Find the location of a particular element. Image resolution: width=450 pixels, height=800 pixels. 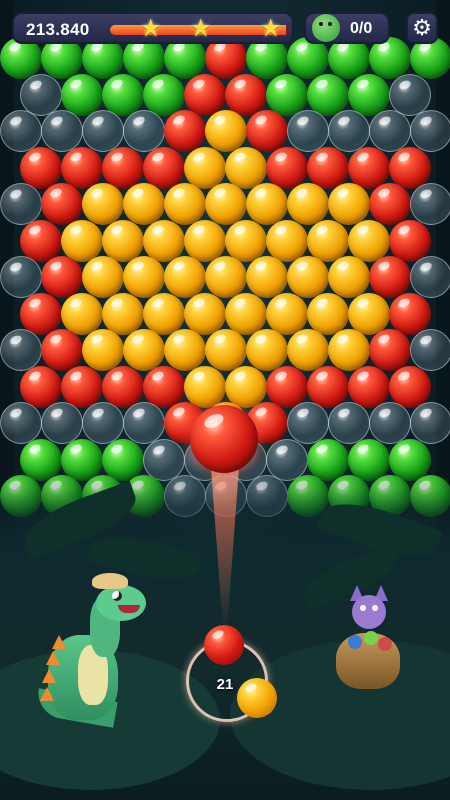

next-bubble-swap is located at coordinates (257, 698).